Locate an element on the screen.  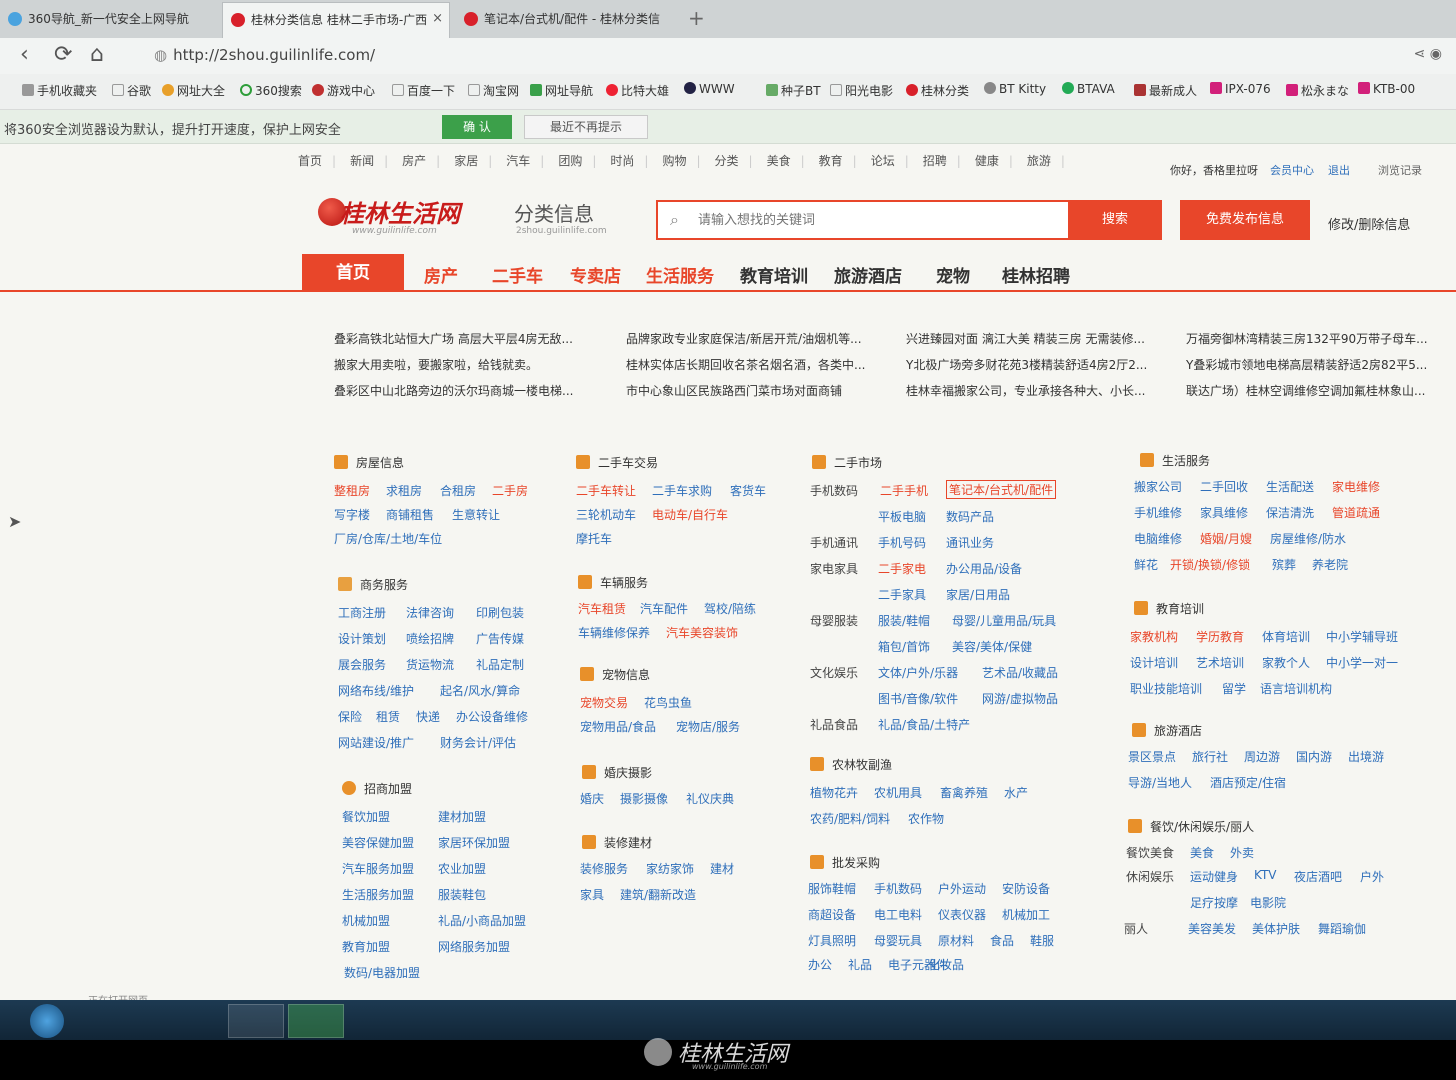
link: 财务会计/评估 is located at coordinates (478, 742).